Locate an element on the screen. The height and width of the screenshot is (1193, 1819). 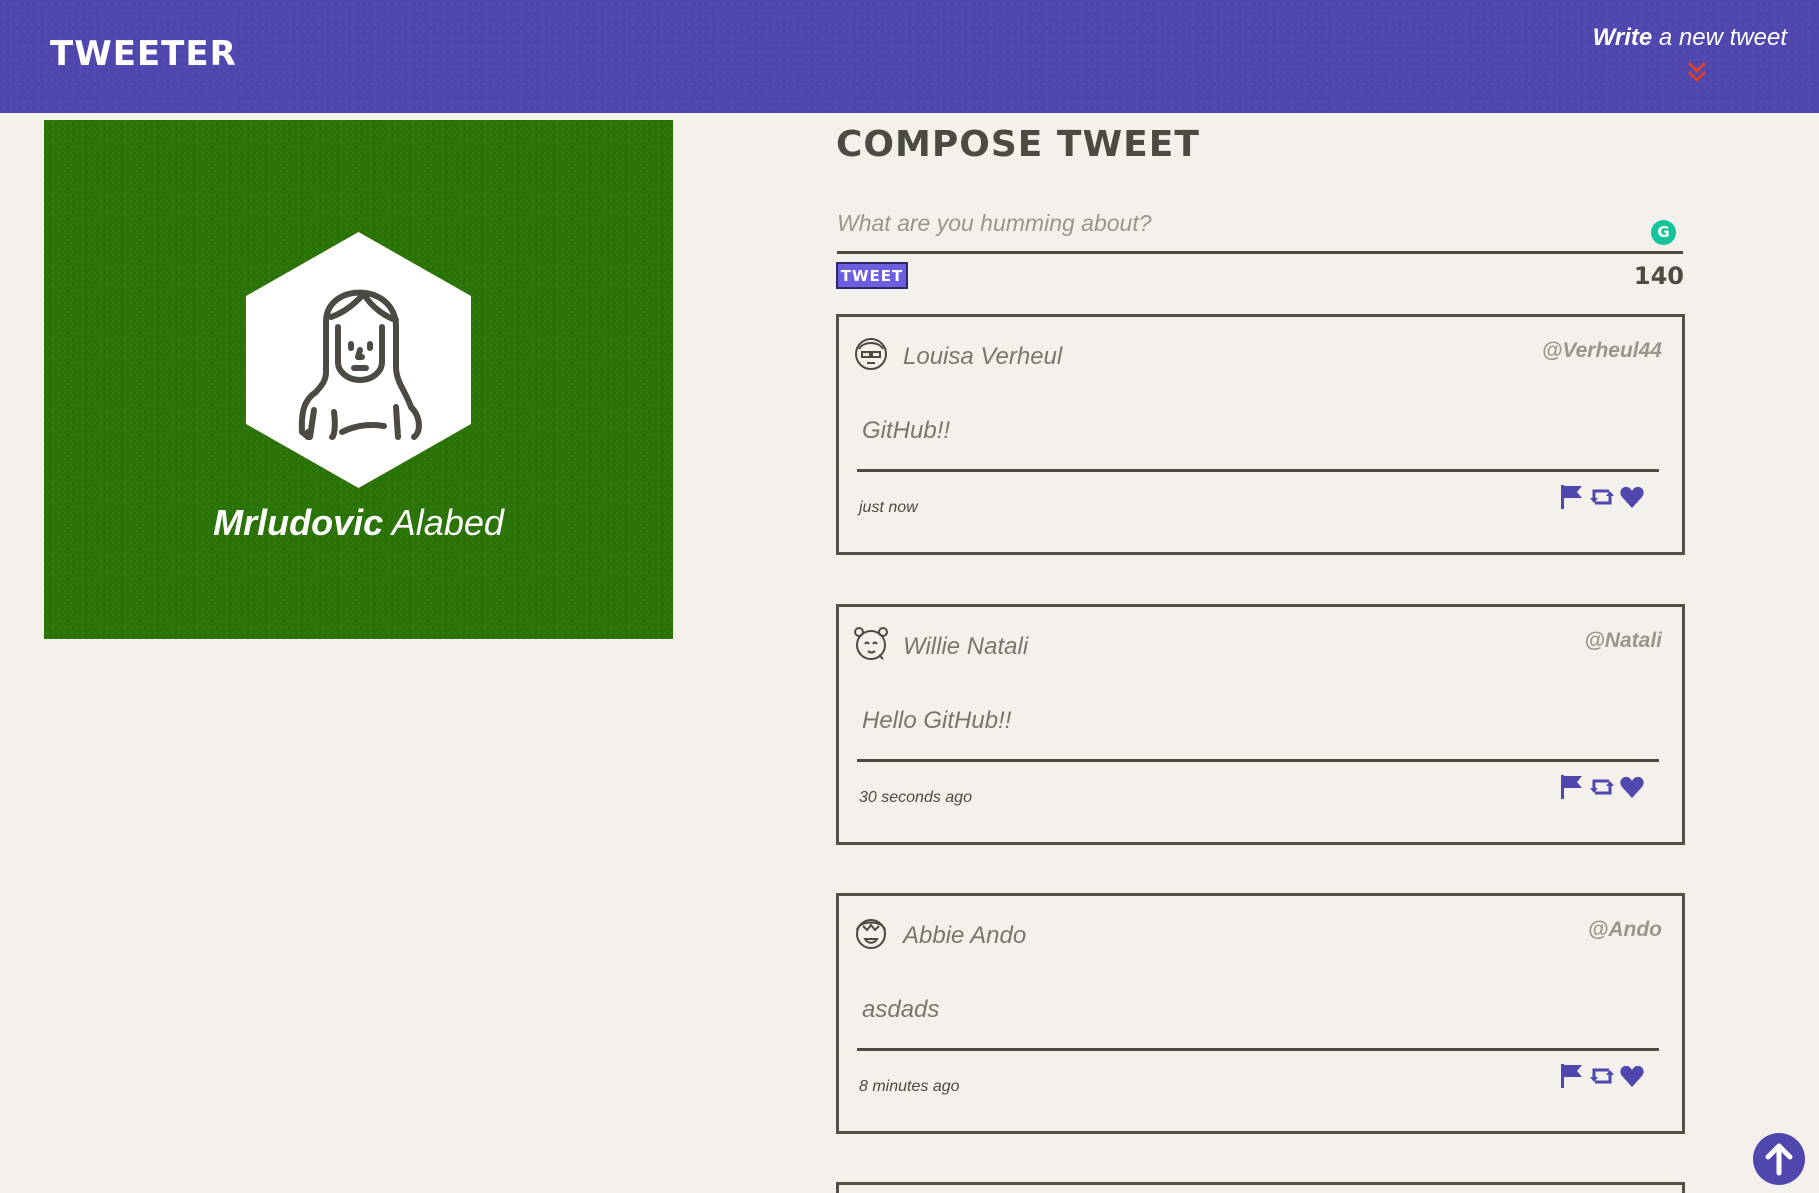
tweet-author-name: Willie Natali is located at coordinates (966, 646).